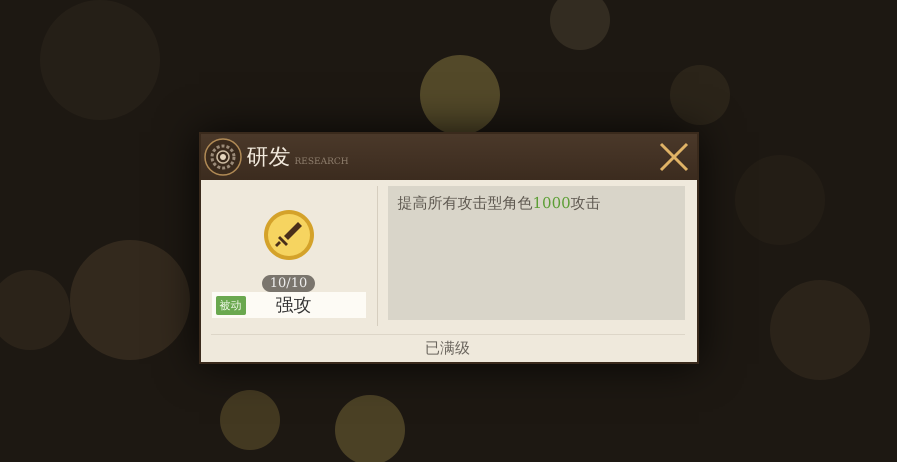 The image size is (897, 462). What do you see at coordinates (222, 157) in the screenshot?
I see `gear-icon` at bounding box center [222, 157].